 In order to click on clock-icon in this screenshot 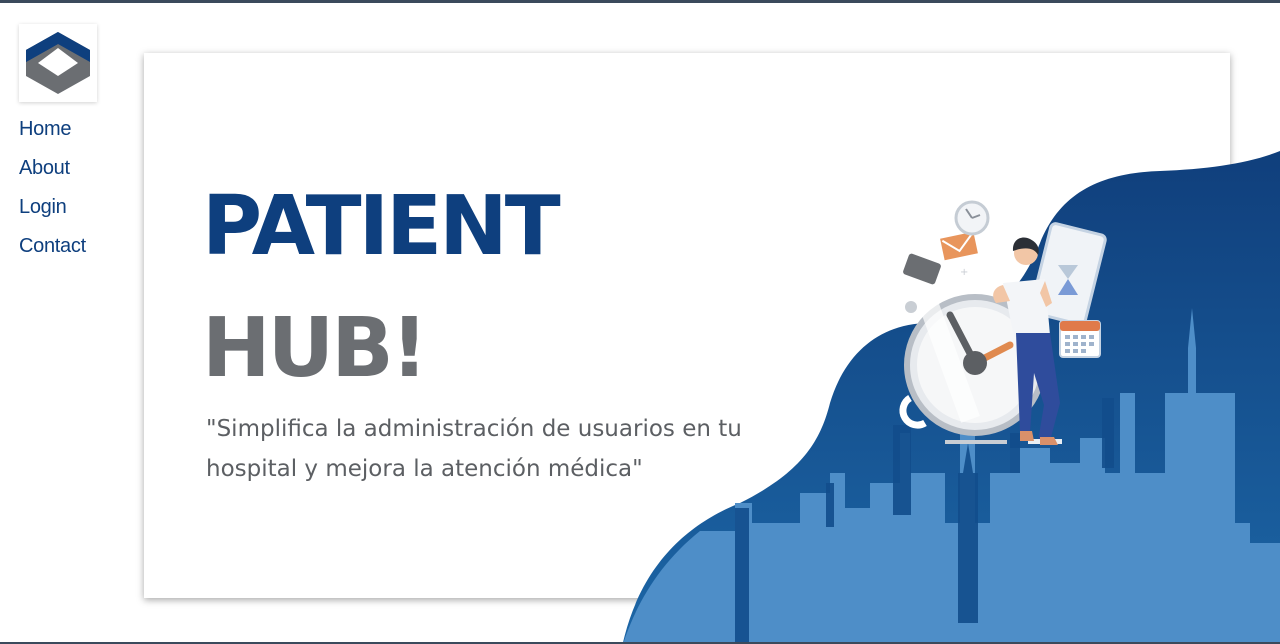, I will do `click(972, 218)`.